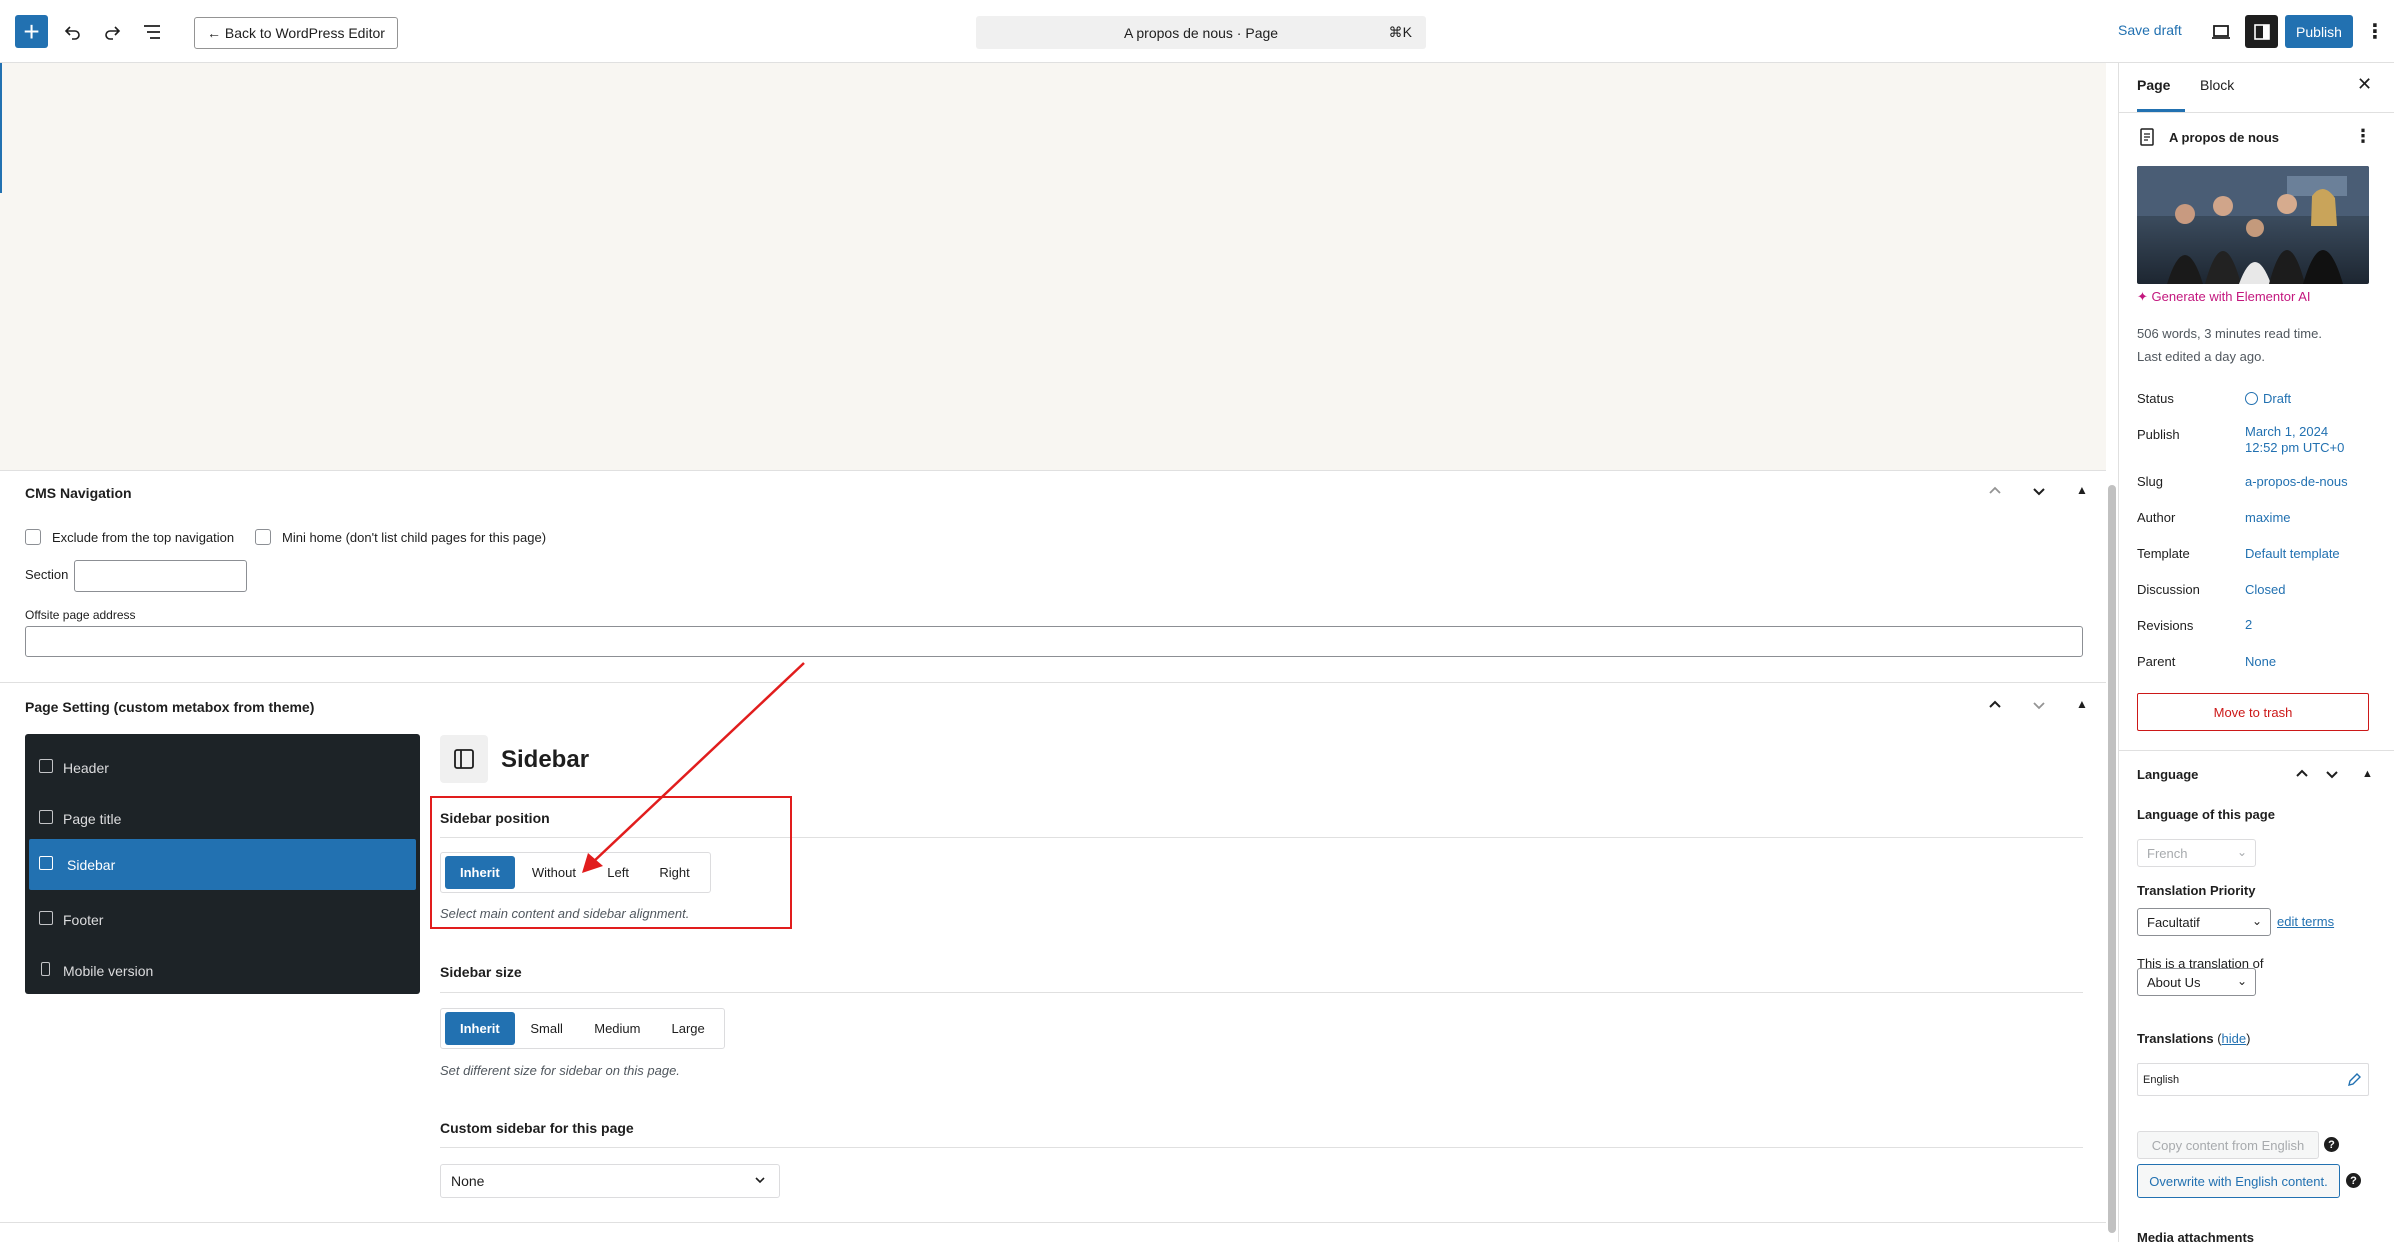  What do you see at coordinates (160, 576) in the screenshot?
I see `section-input` at bounding box center [160, 576].